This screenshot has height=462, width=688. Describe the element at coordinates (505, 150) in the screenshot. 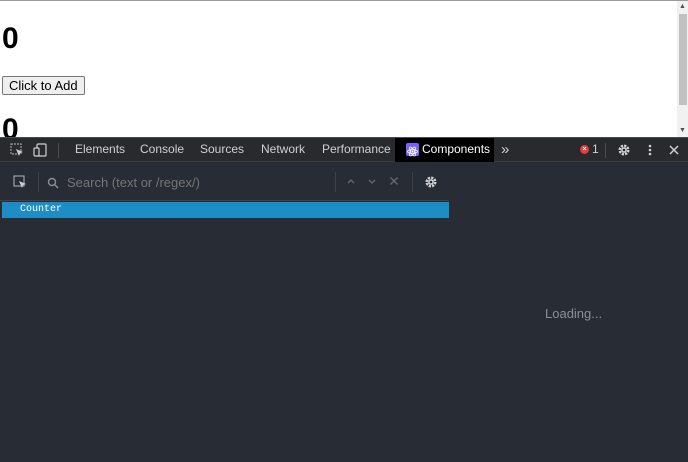

I see `more-tabs-chevron-icon: »` at that location.